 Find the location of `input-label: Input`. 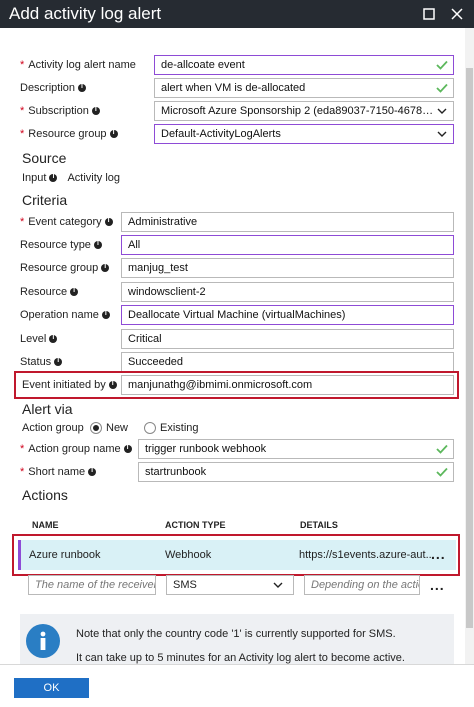

input-label: Input is located at coordinates (34, 178).